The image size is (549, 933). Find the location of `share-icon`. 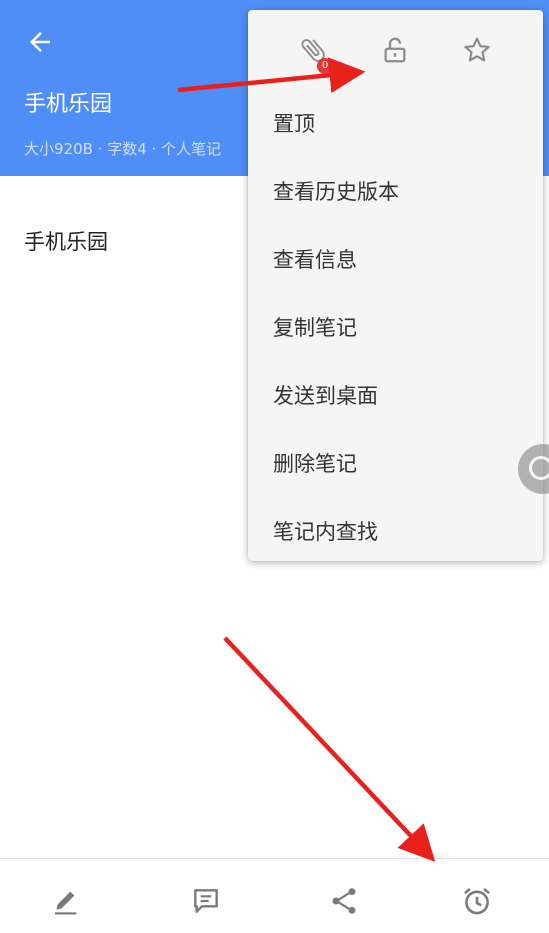

share-icon is located at coordinates (344, 901).